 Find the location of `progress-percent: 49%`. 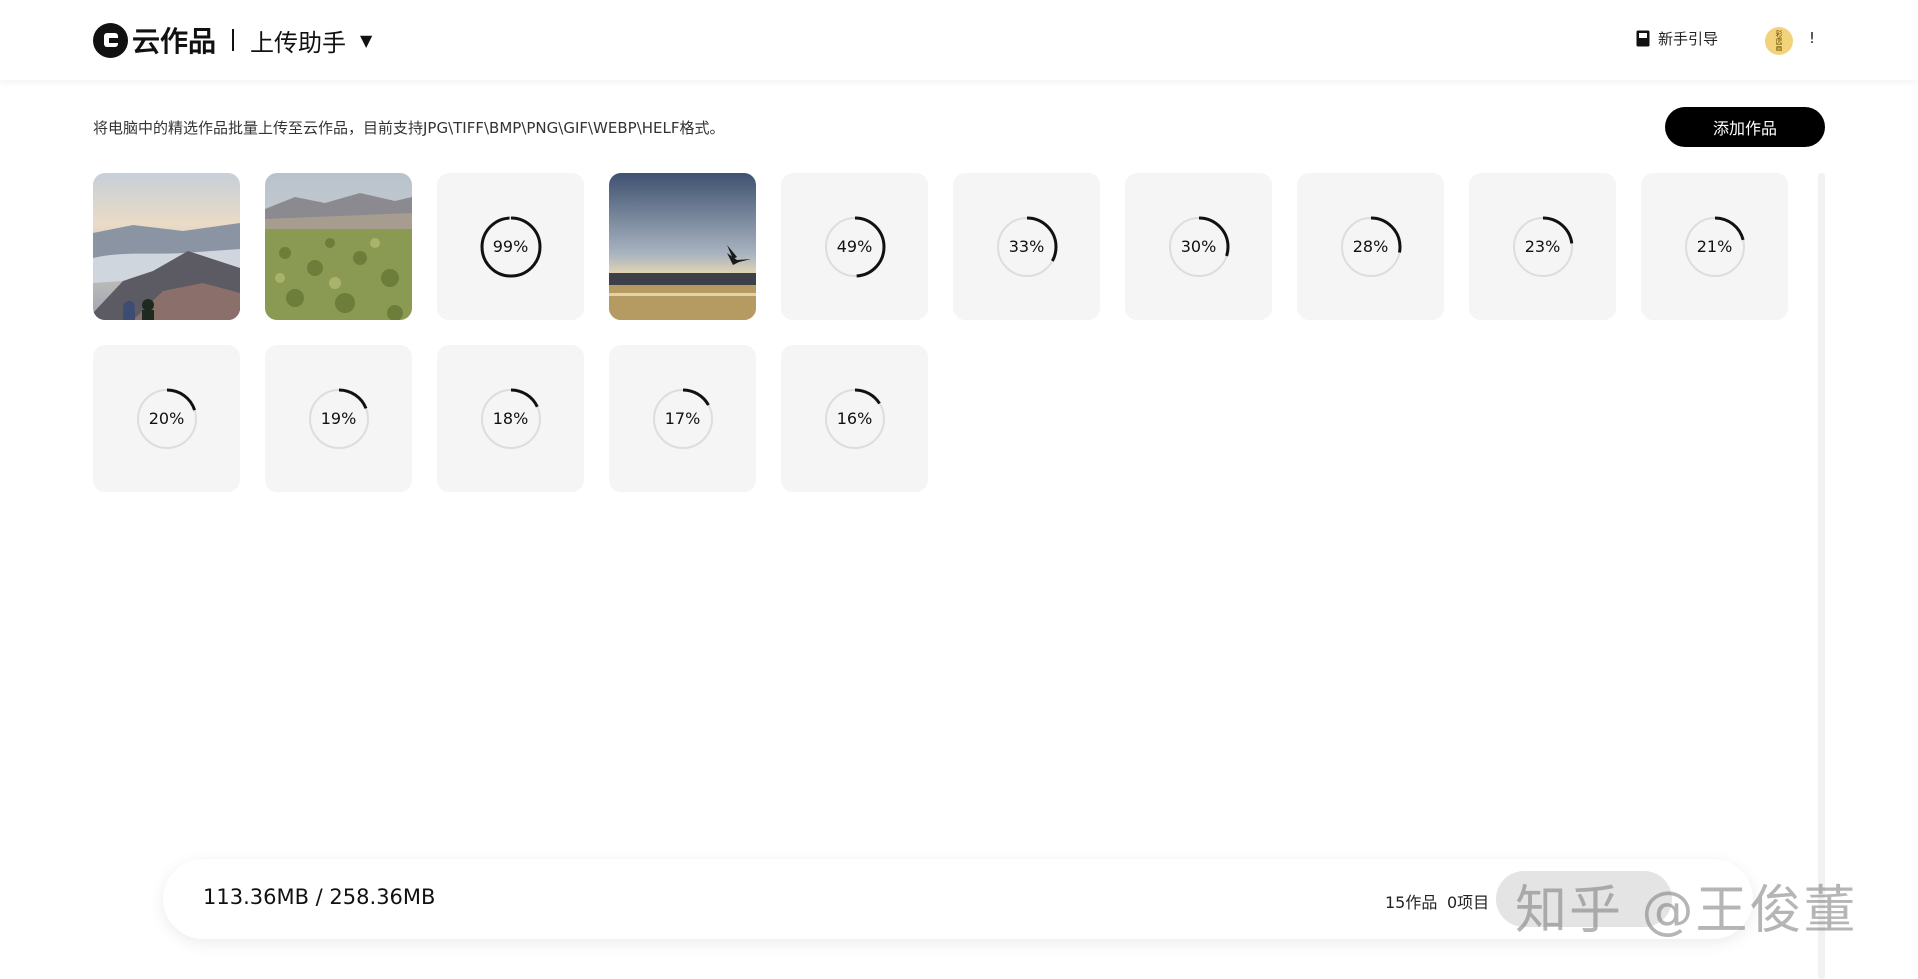

progress-percent: 49% is located at coordinates (854, 246).